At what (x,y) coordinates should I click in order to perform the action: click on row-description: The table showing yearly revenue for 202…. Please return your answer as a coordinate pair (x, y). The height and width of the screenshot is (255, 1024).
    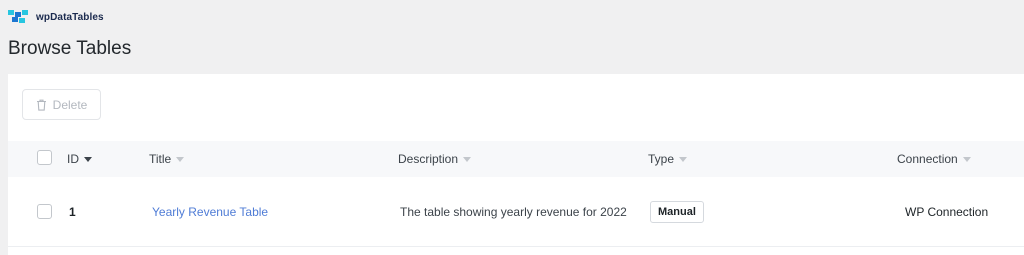
    Looking at the image, I should click on (513, 211).